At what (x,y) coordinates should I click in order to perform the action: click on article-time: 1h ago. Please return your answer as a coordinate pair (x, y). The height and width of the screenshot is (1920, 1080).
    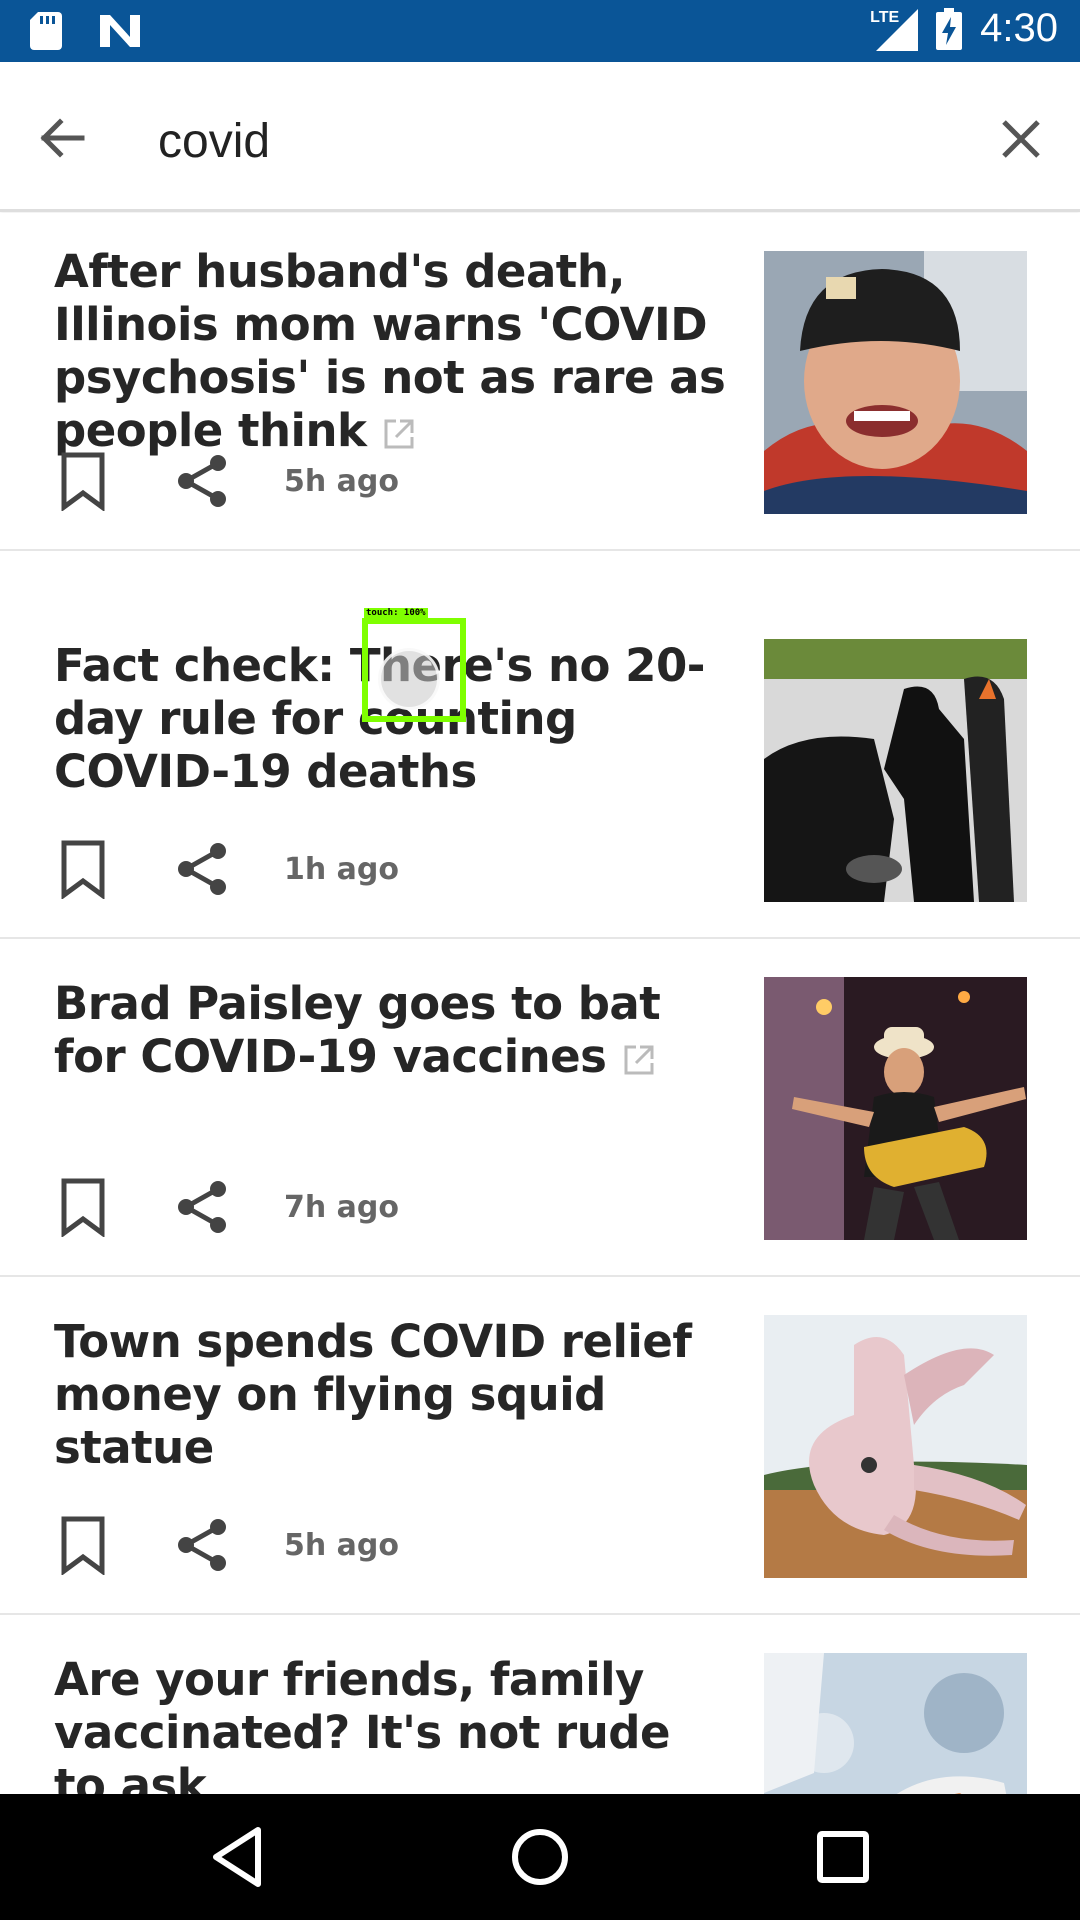
    Looking at the image, I should click on (342, 869).